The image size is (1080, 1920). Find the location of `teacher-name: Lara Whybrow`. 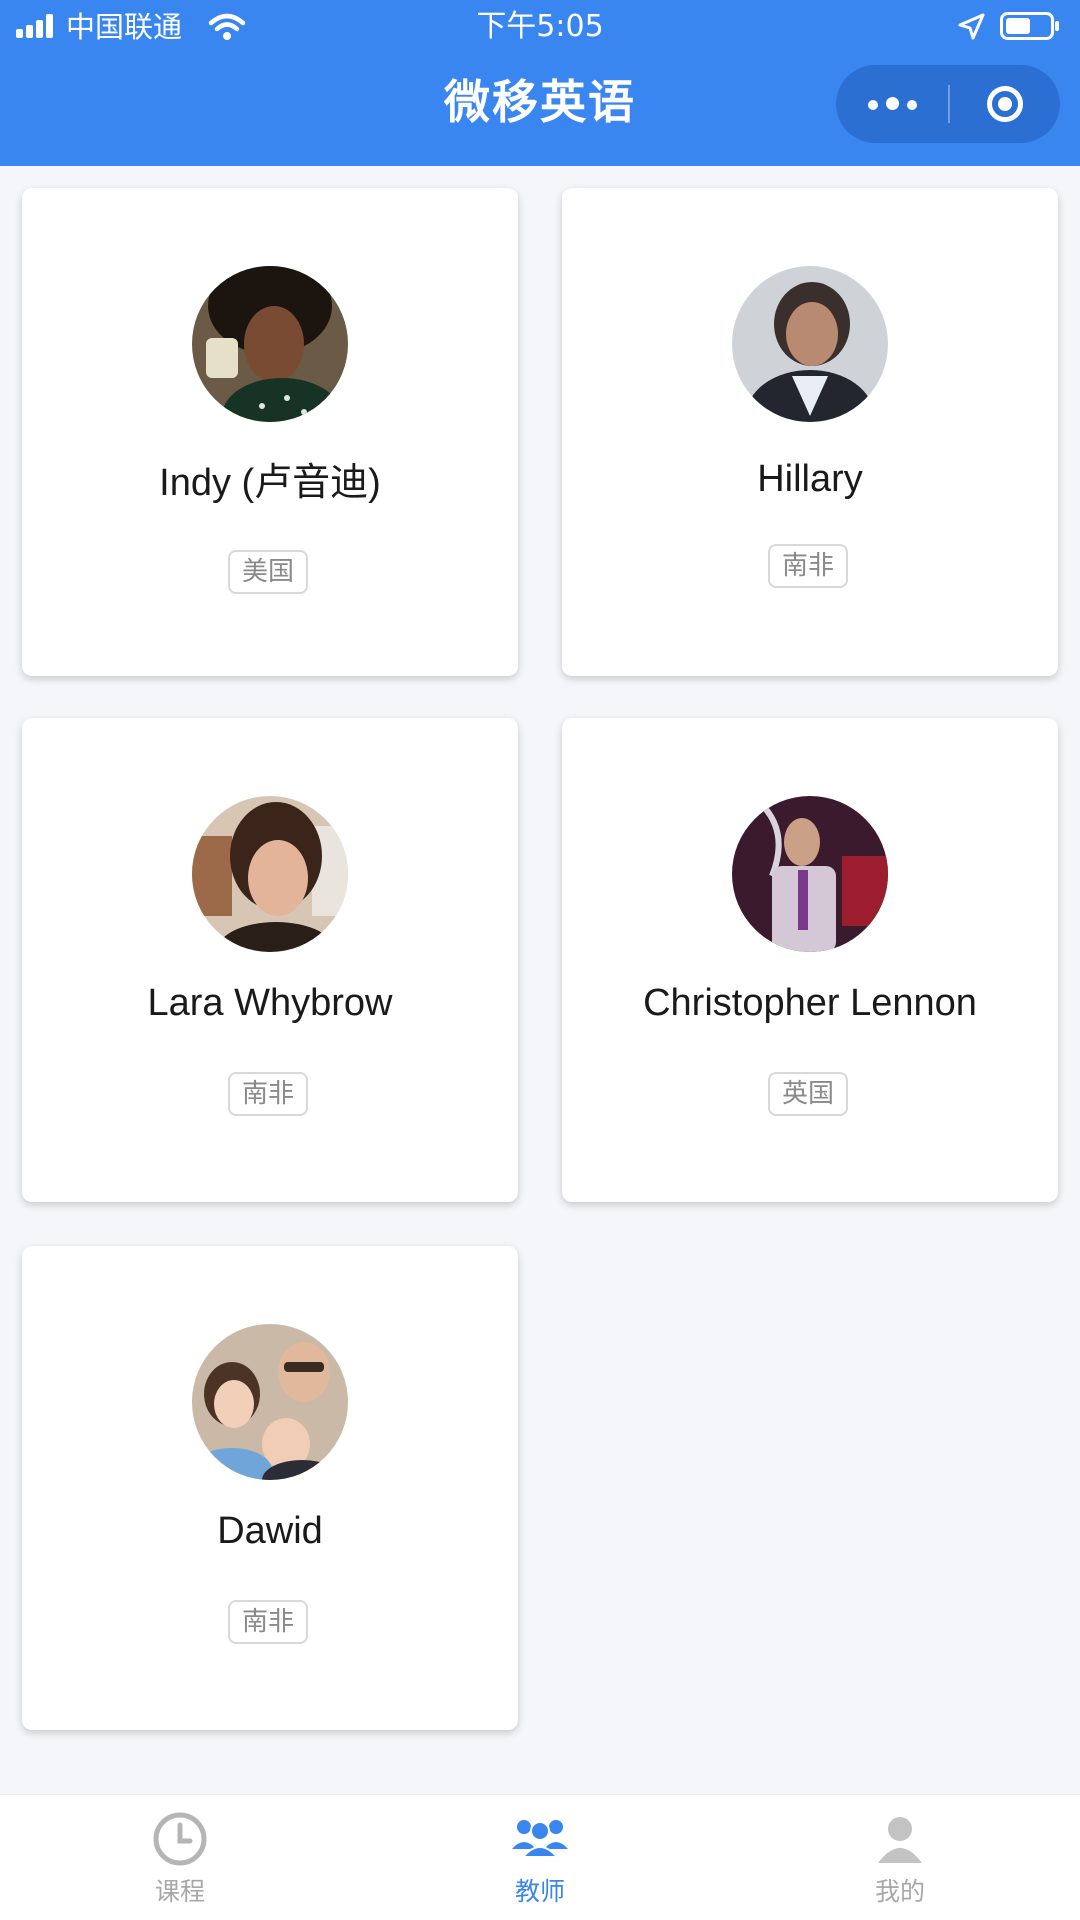

teacher-name: Lara Whybrow is located at coordinates (270, 1003).